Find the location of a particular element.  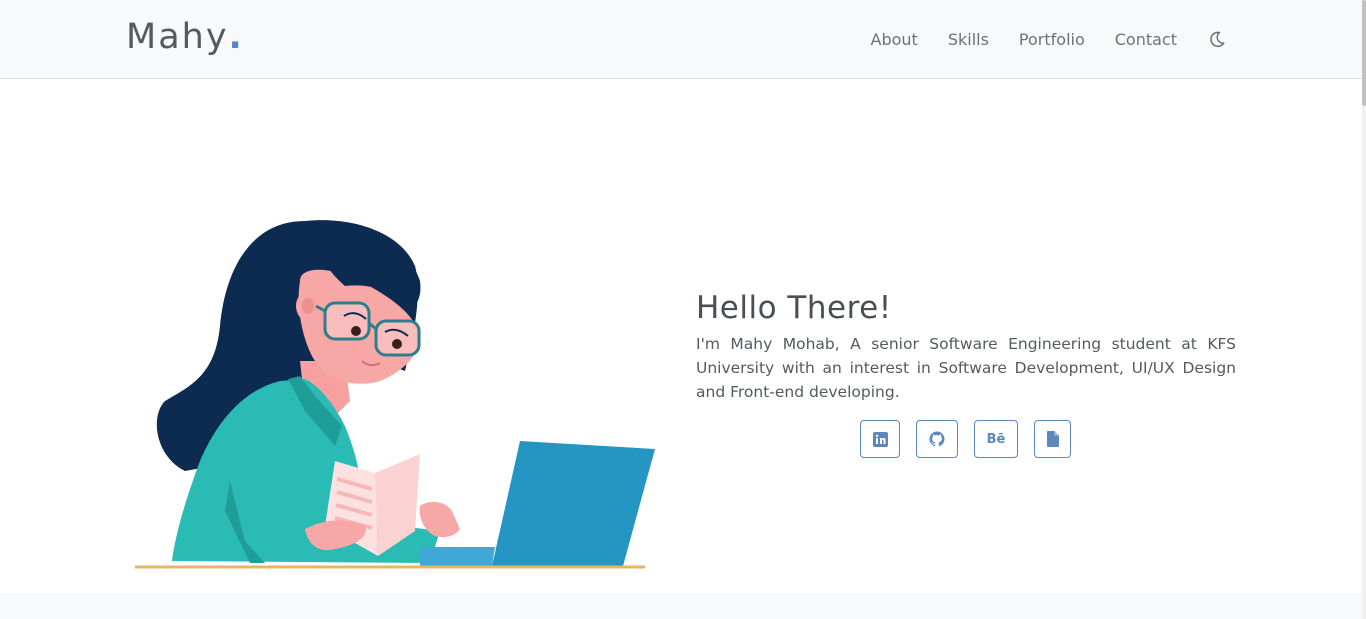

nav-link-about: About is located at coordinates (894, 39).